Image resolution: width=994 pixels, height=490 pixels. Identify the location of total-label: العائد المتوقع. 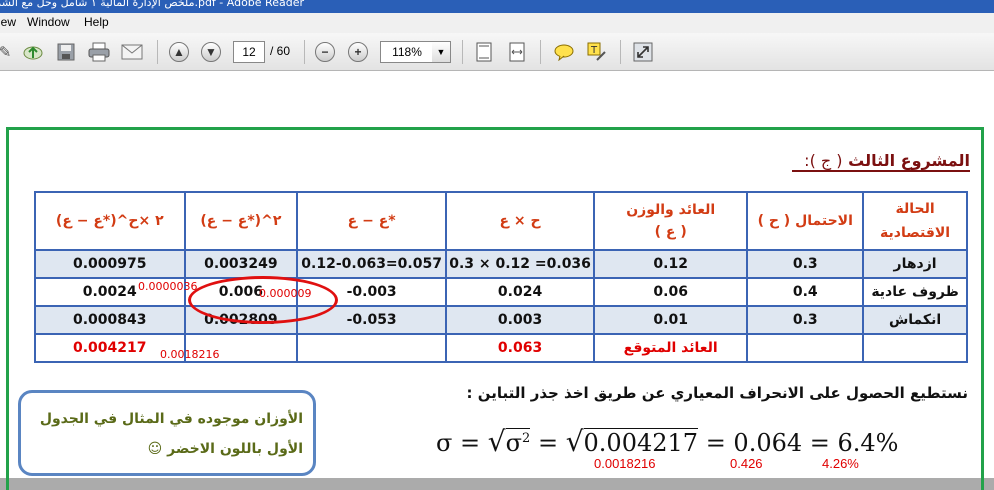
(671, 348).